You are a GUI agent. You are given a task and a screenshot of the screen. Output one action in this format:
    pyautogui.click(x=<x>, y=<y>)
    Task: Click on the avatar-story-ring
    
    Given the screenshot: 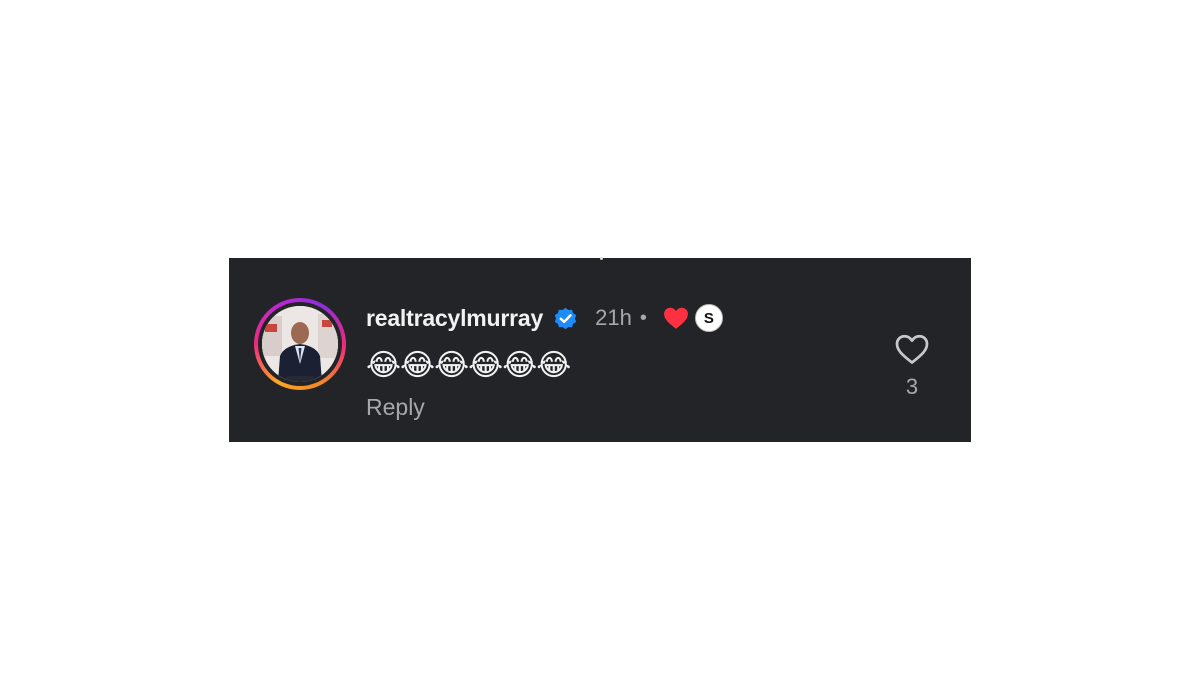 What is the action you would take?
    pyautogui.click(x=300, y=344)
    